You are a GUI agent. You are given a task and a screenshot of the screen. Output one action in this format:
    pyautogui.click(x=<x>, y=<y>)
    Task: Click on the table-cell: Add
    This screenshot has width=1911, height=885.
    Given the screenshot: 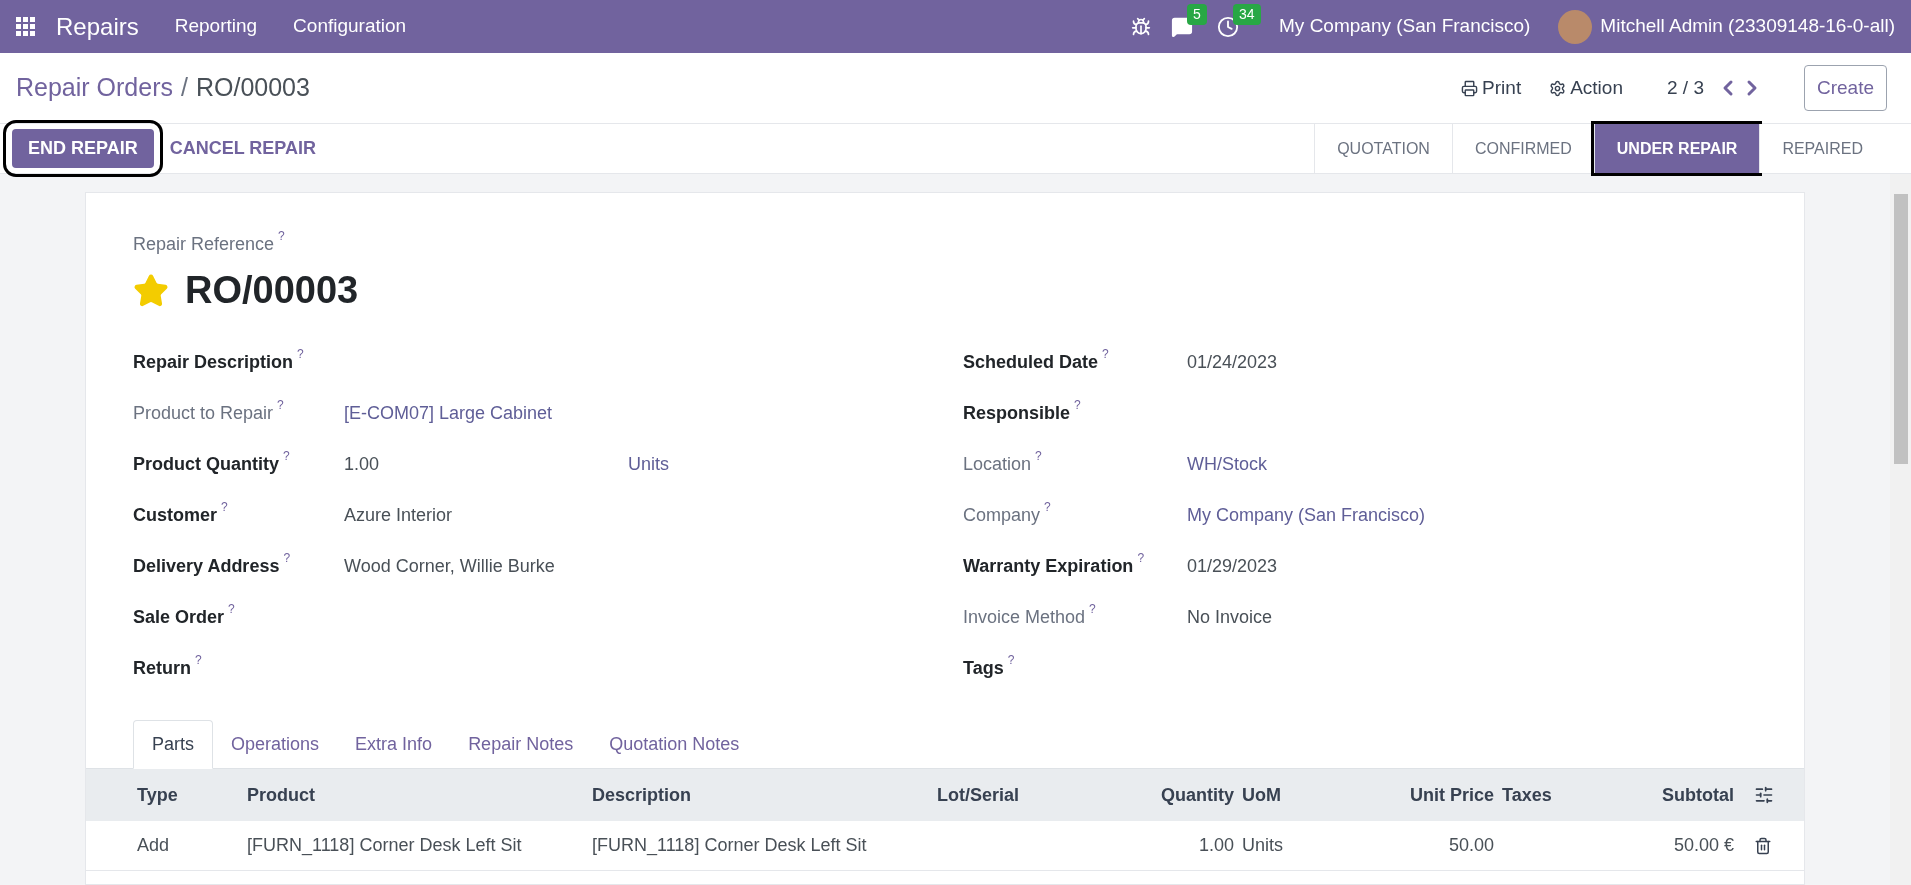 What is the action you would take?
    pyautogui.click(x=153, y=845)
    